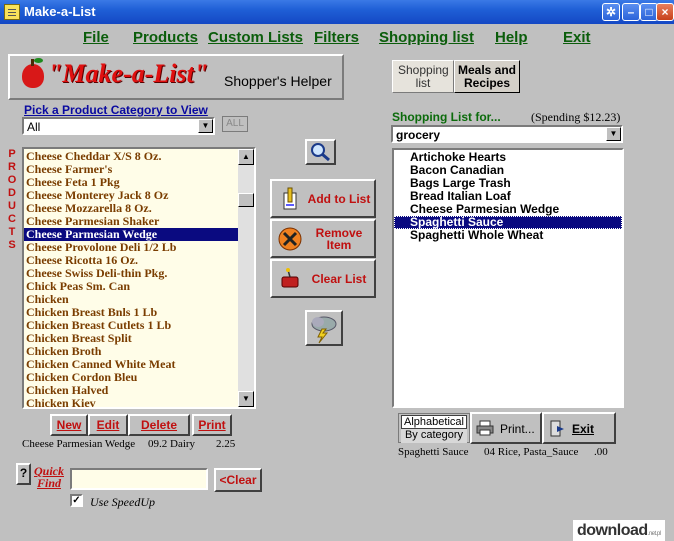  What do you see at coordinates (131, 247) in the screenshot?
I see `product-list-item: Cheese Provolone Deli 1/2 Lb` at bounding box center [131, 247].